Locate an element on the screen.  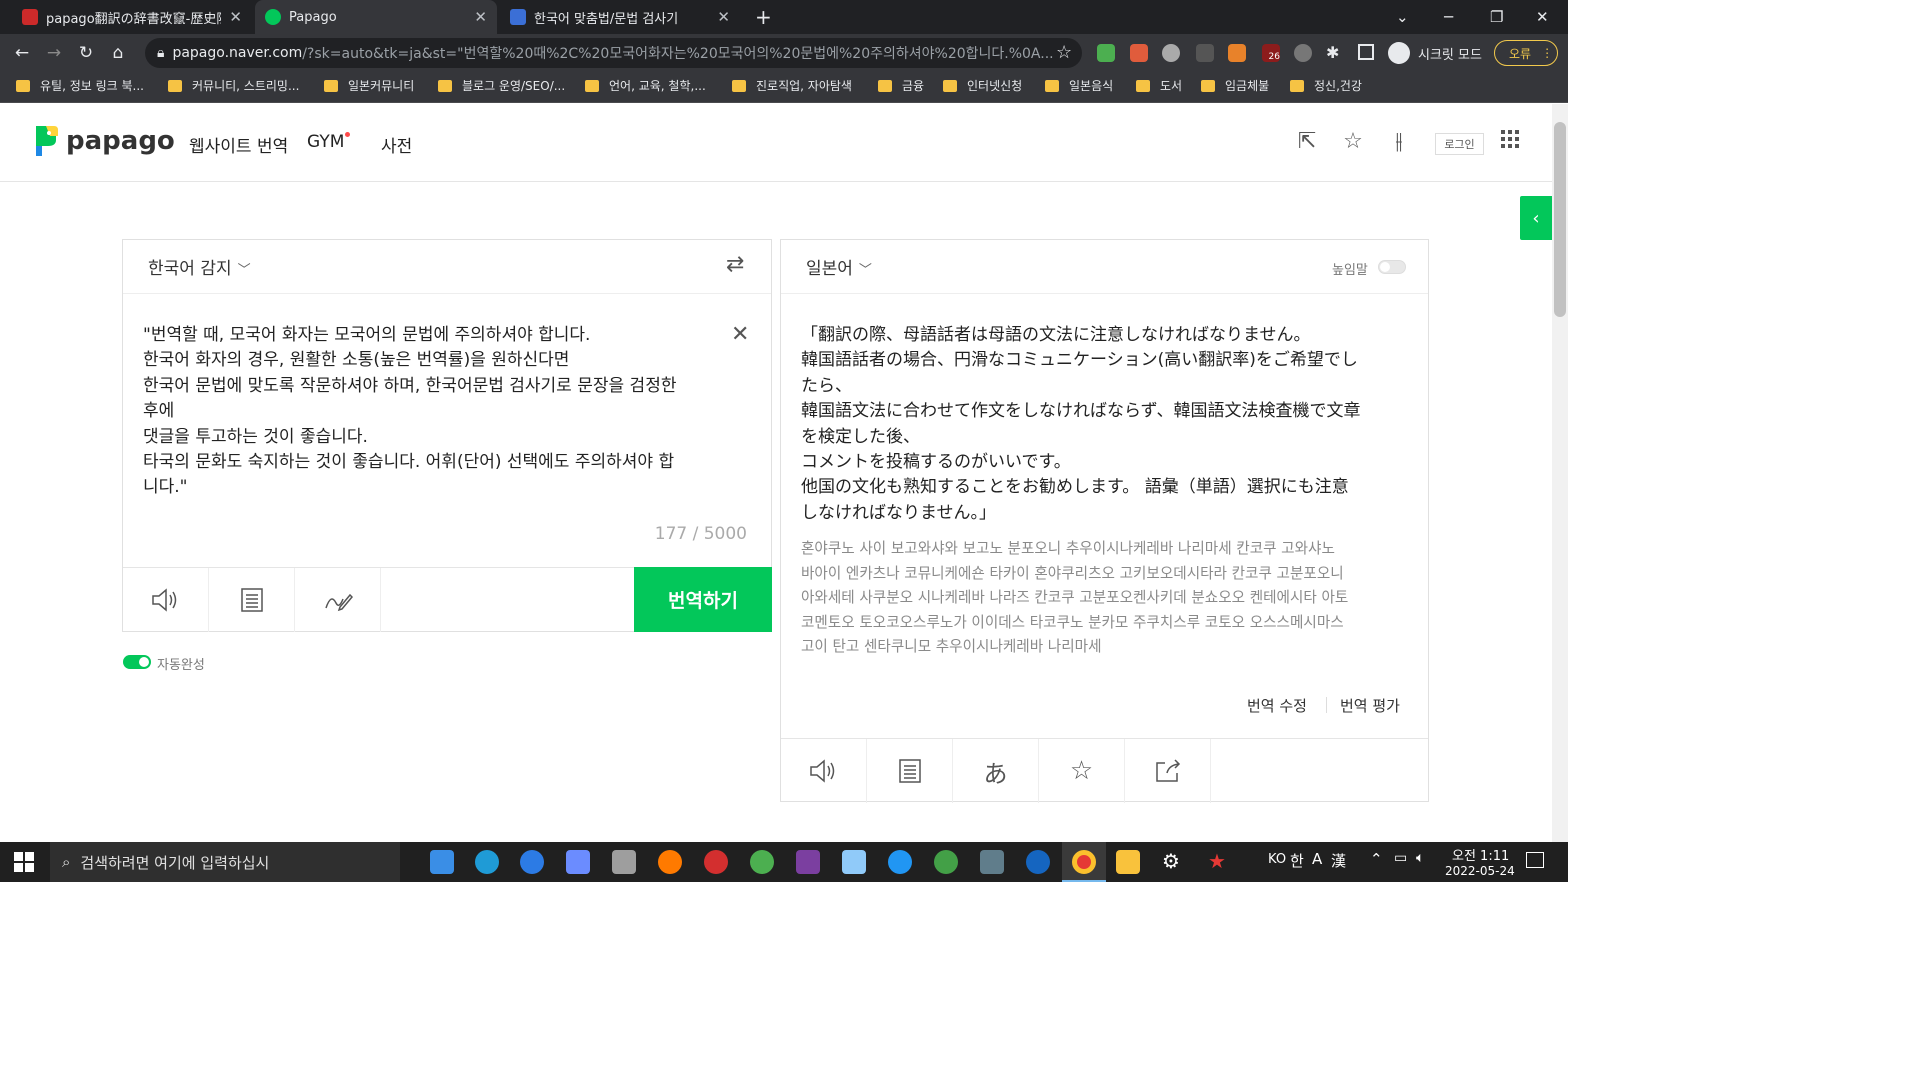
restore-icon: ❐ is located at coordinates (1496, 17).